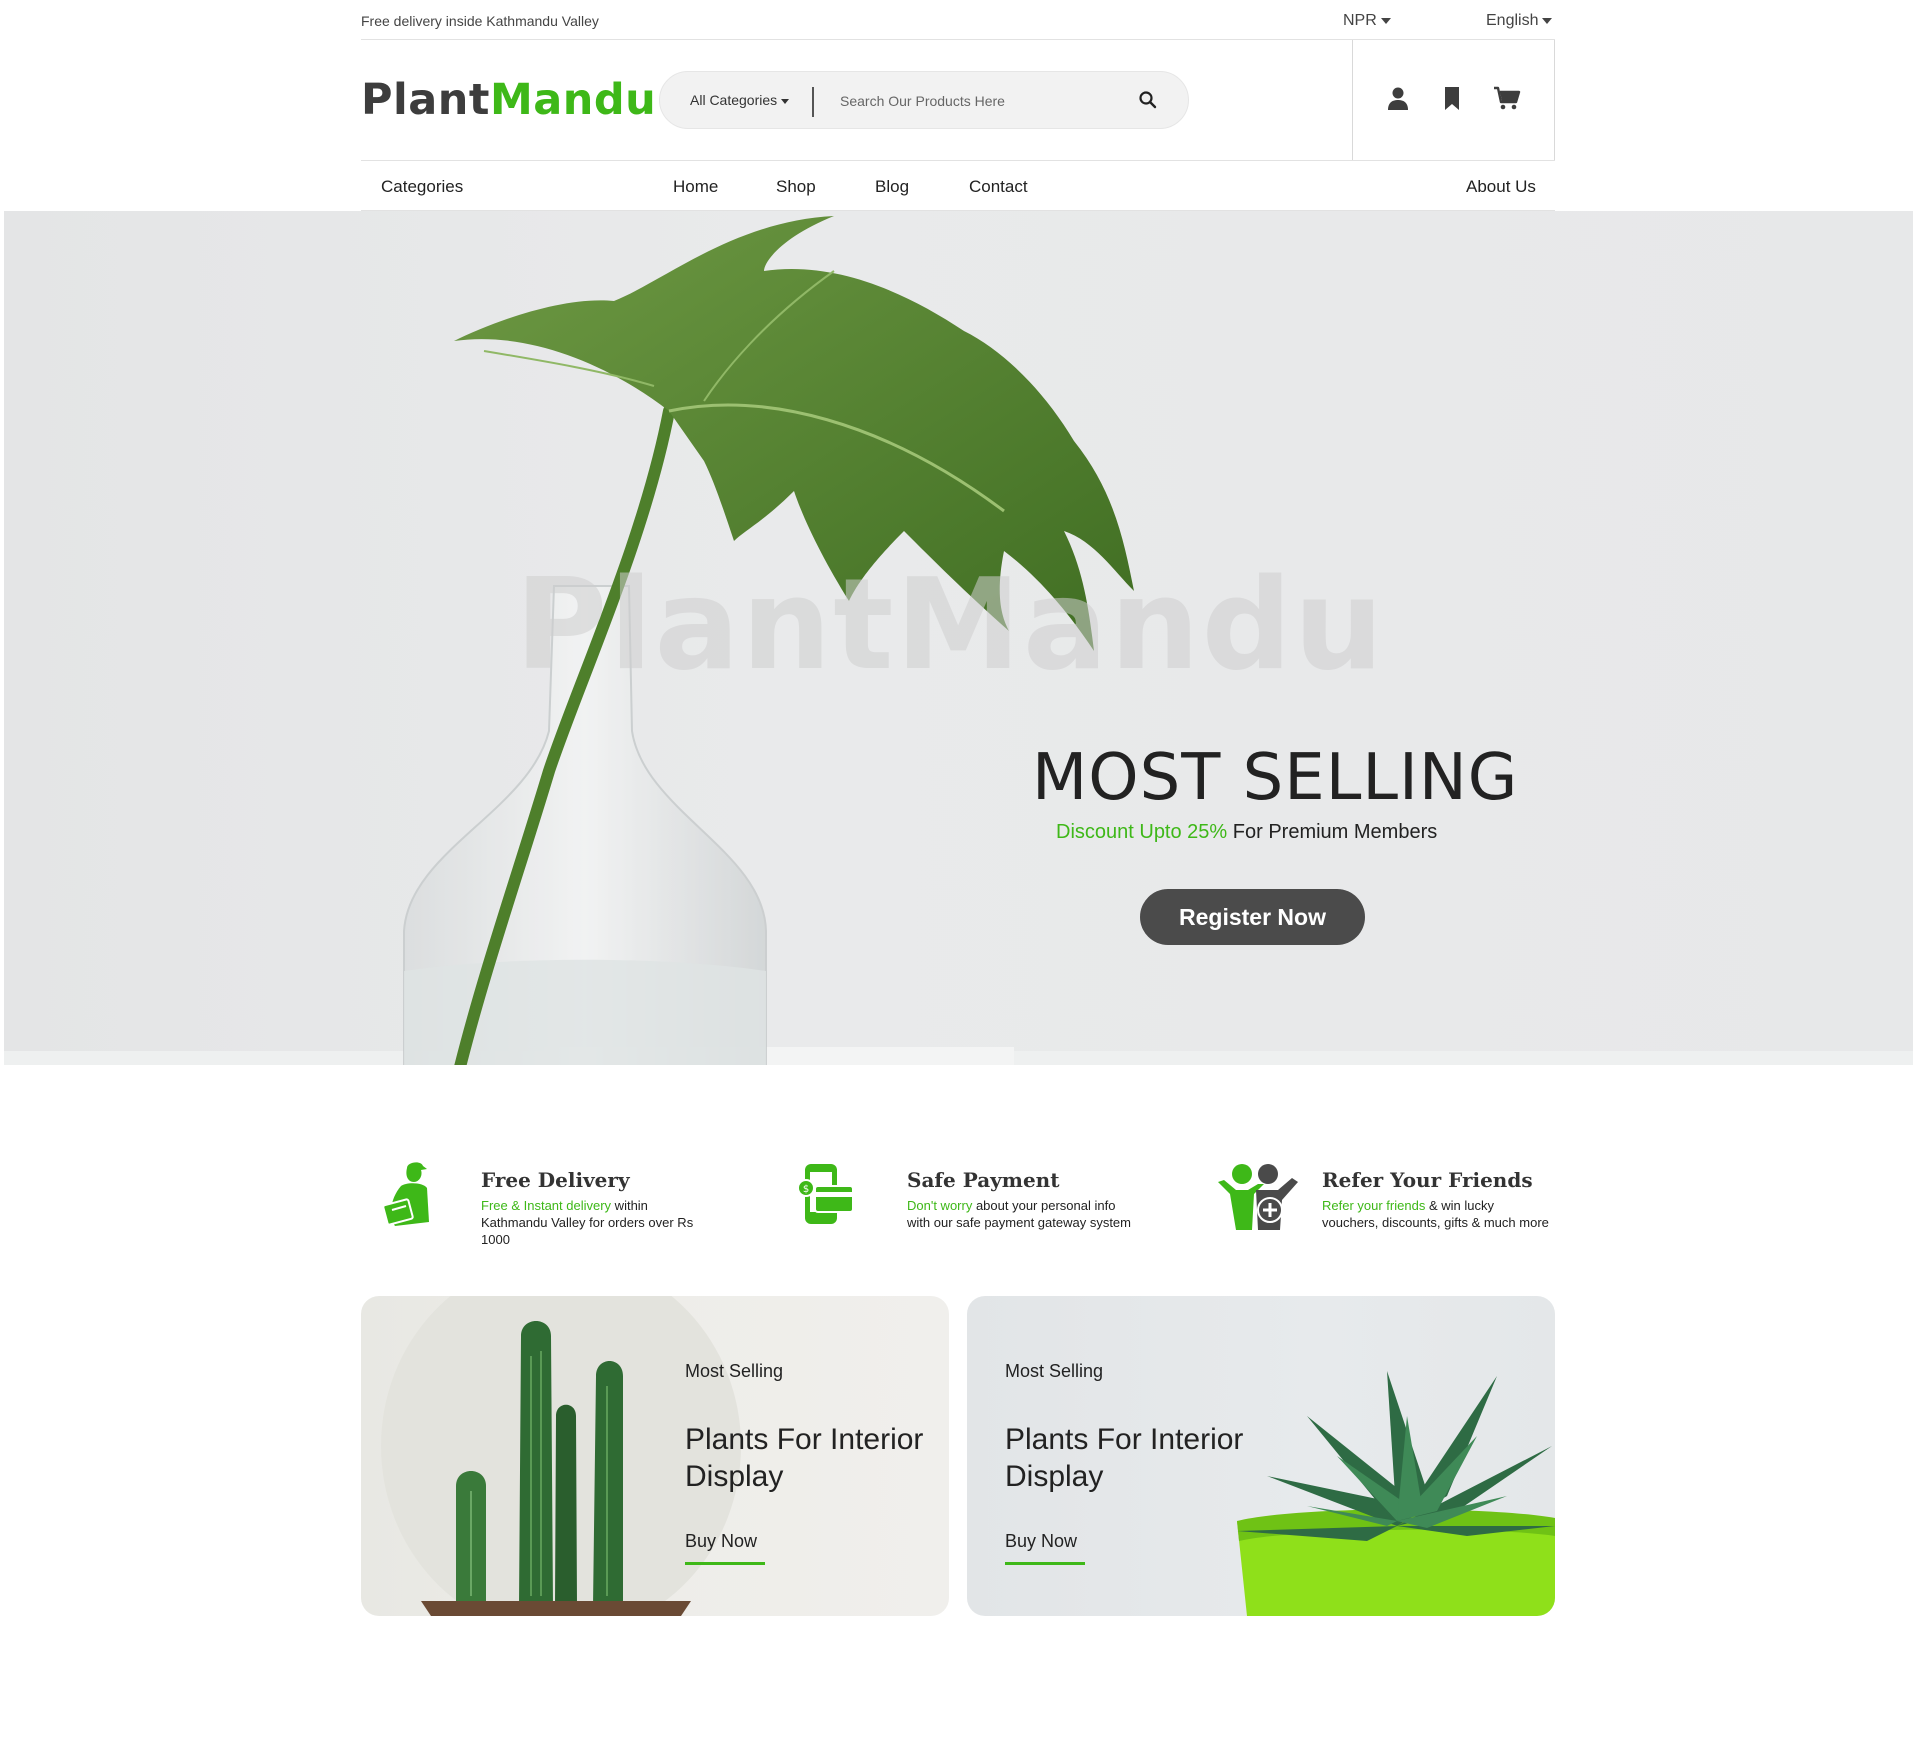 This screenshot has height=1737, width=1914. I want to click on logo-part-mandu: Mandu, so click(573, 100).